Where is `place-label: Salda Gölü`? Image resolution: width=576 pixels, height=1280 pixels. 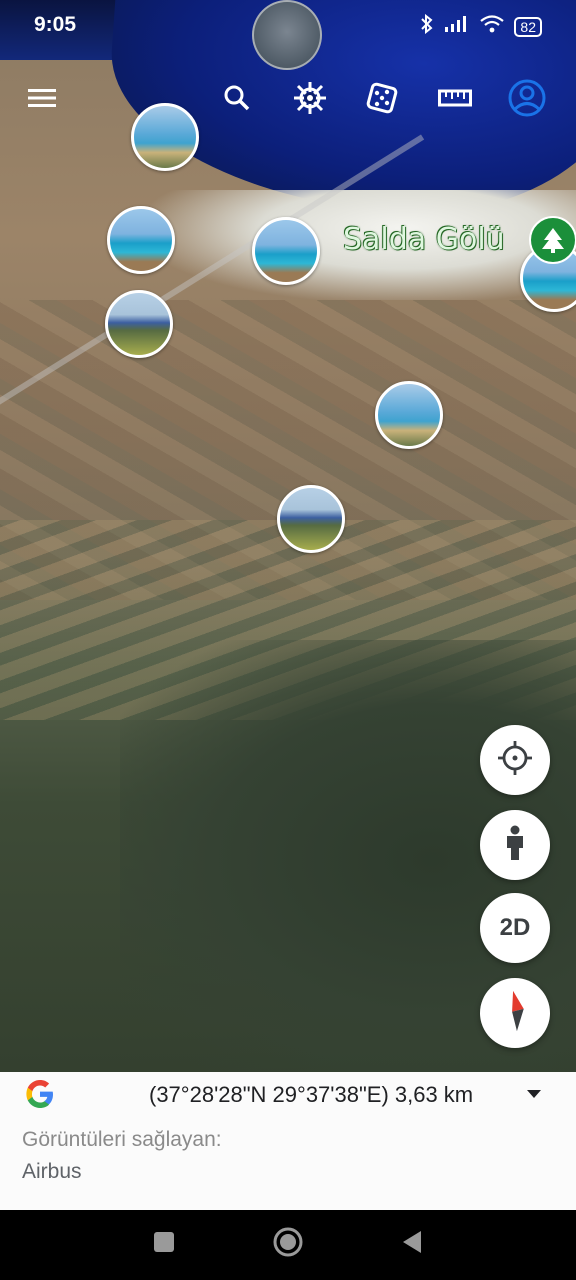
place-label: Salda Gölü is located at coordinates (424, 239).